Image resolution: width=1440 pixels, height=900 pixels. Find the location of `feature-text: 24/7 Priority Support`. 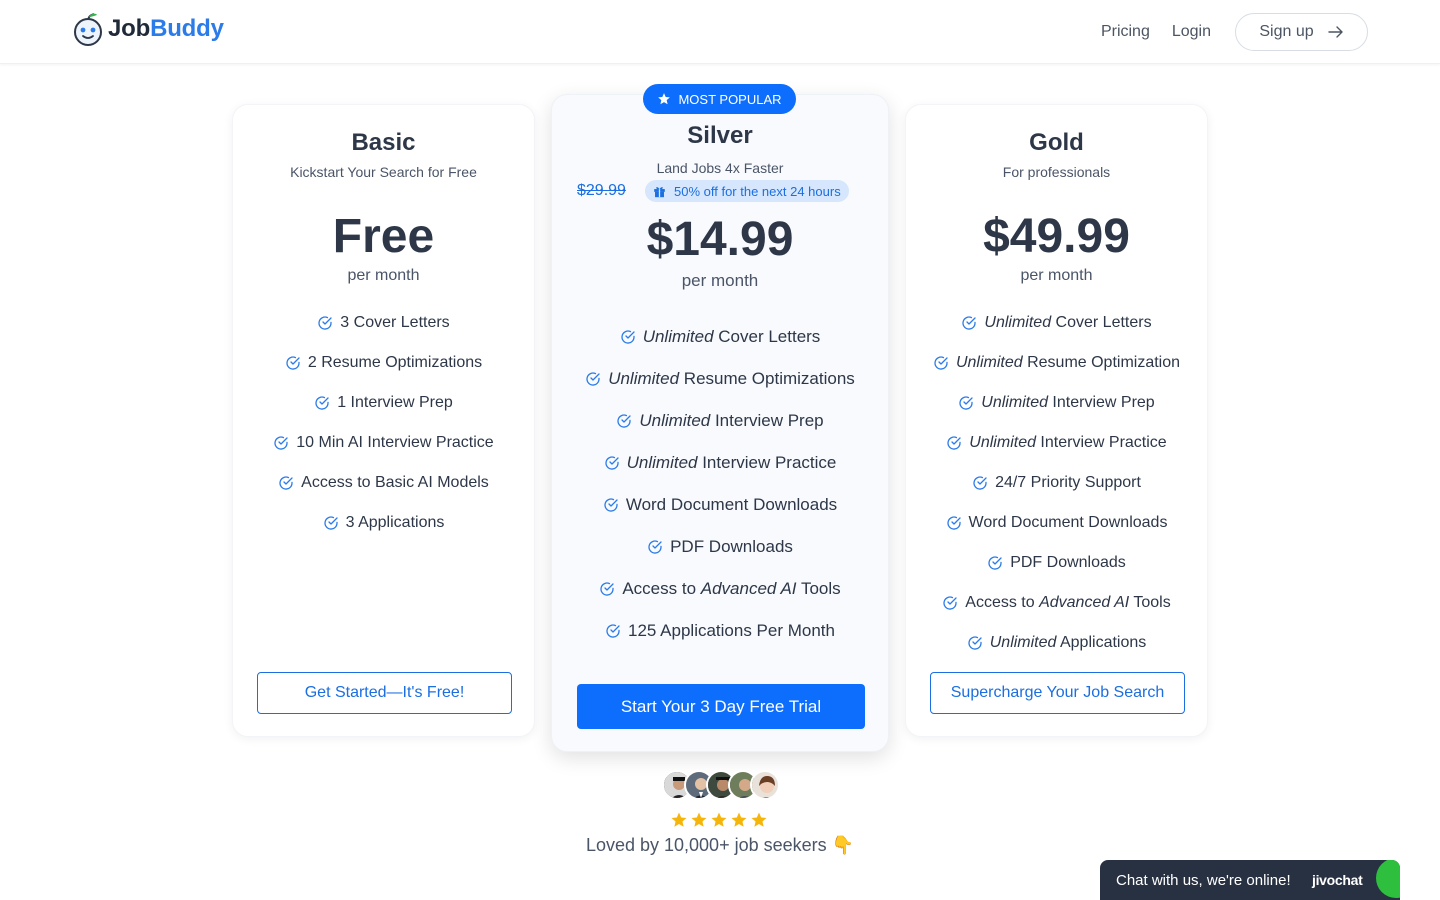

feature-text: 24/7 Priority Support is located at coordinates (1068, 482).